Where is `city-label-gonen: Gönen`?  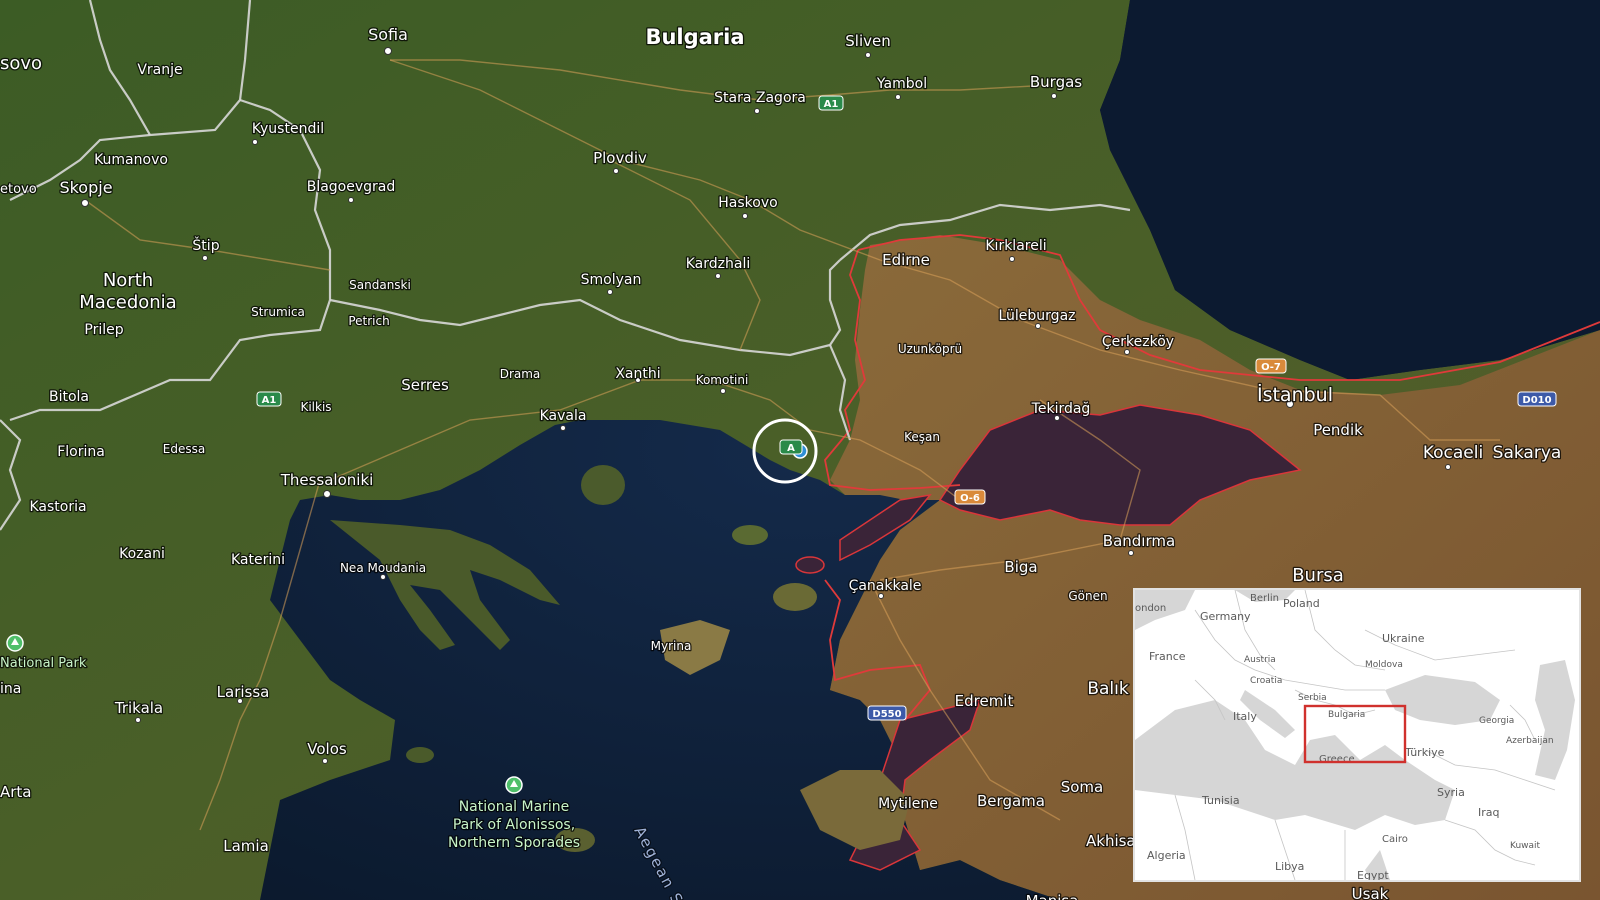 city-label-gonen: Gönen is located at coordinates (1087, 596).